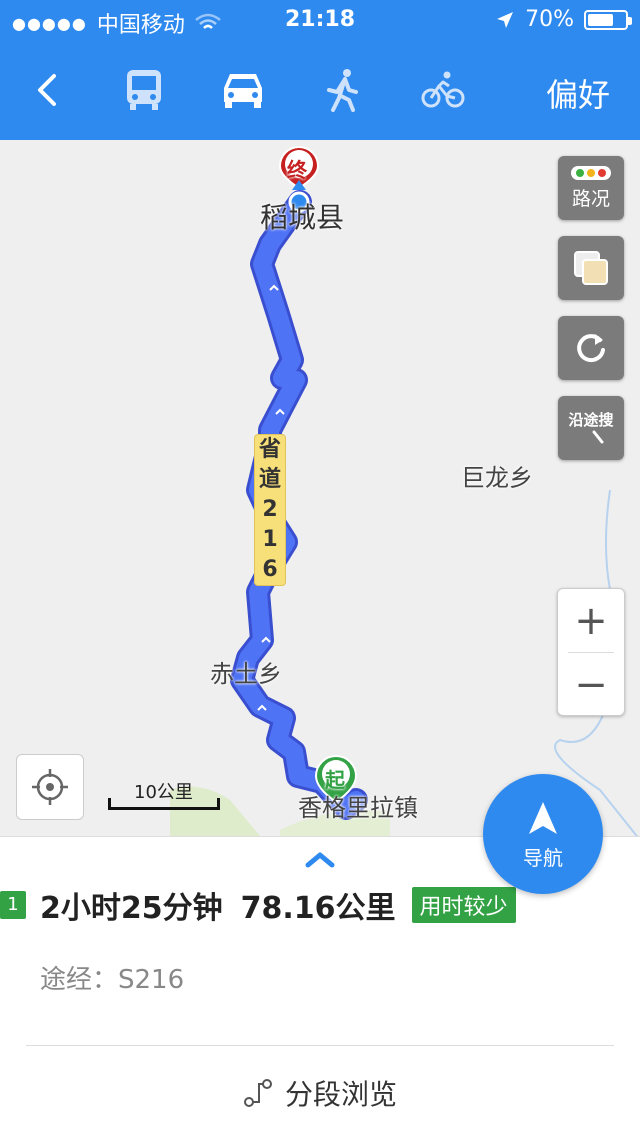 The image size is (640, 1136). What do you see at coordinates (463, 905) in the screenshot?
I see `route-tag: 用时较少` at bounding box center [463, 905].